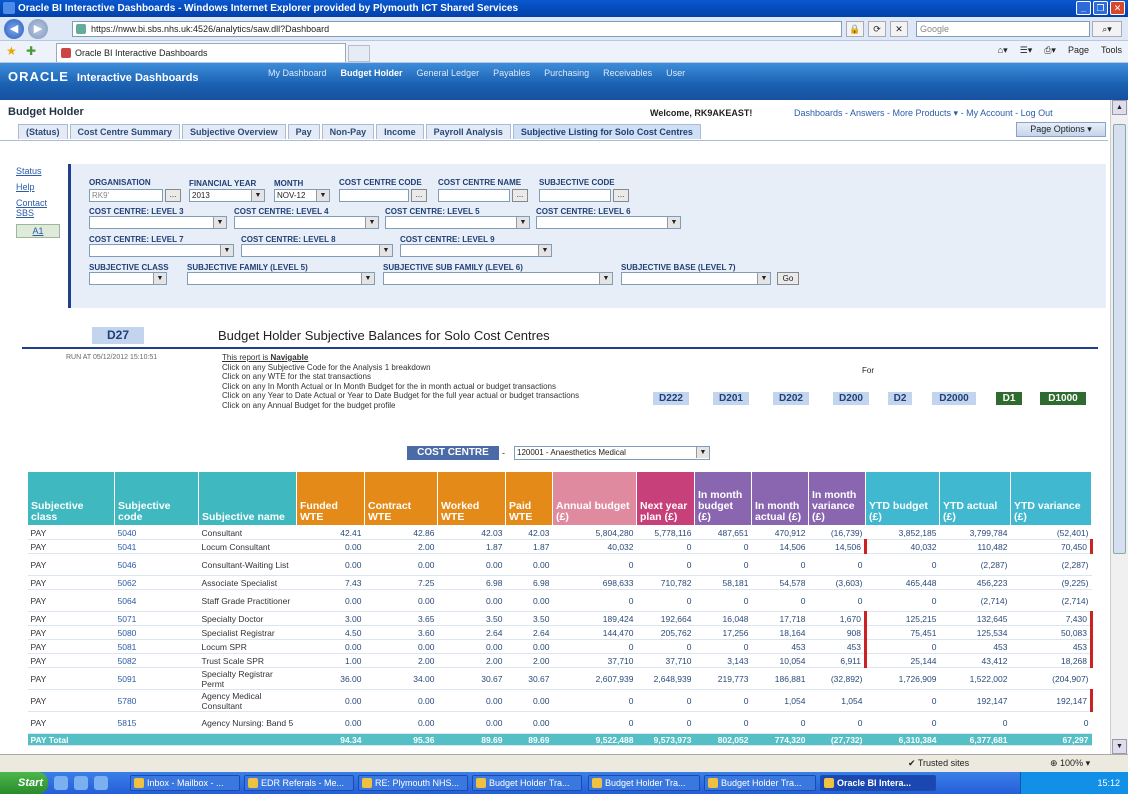 The width and height of the screenshot is (1128, 794). I want to click on value-cell: 43,412, so click(975, 660).